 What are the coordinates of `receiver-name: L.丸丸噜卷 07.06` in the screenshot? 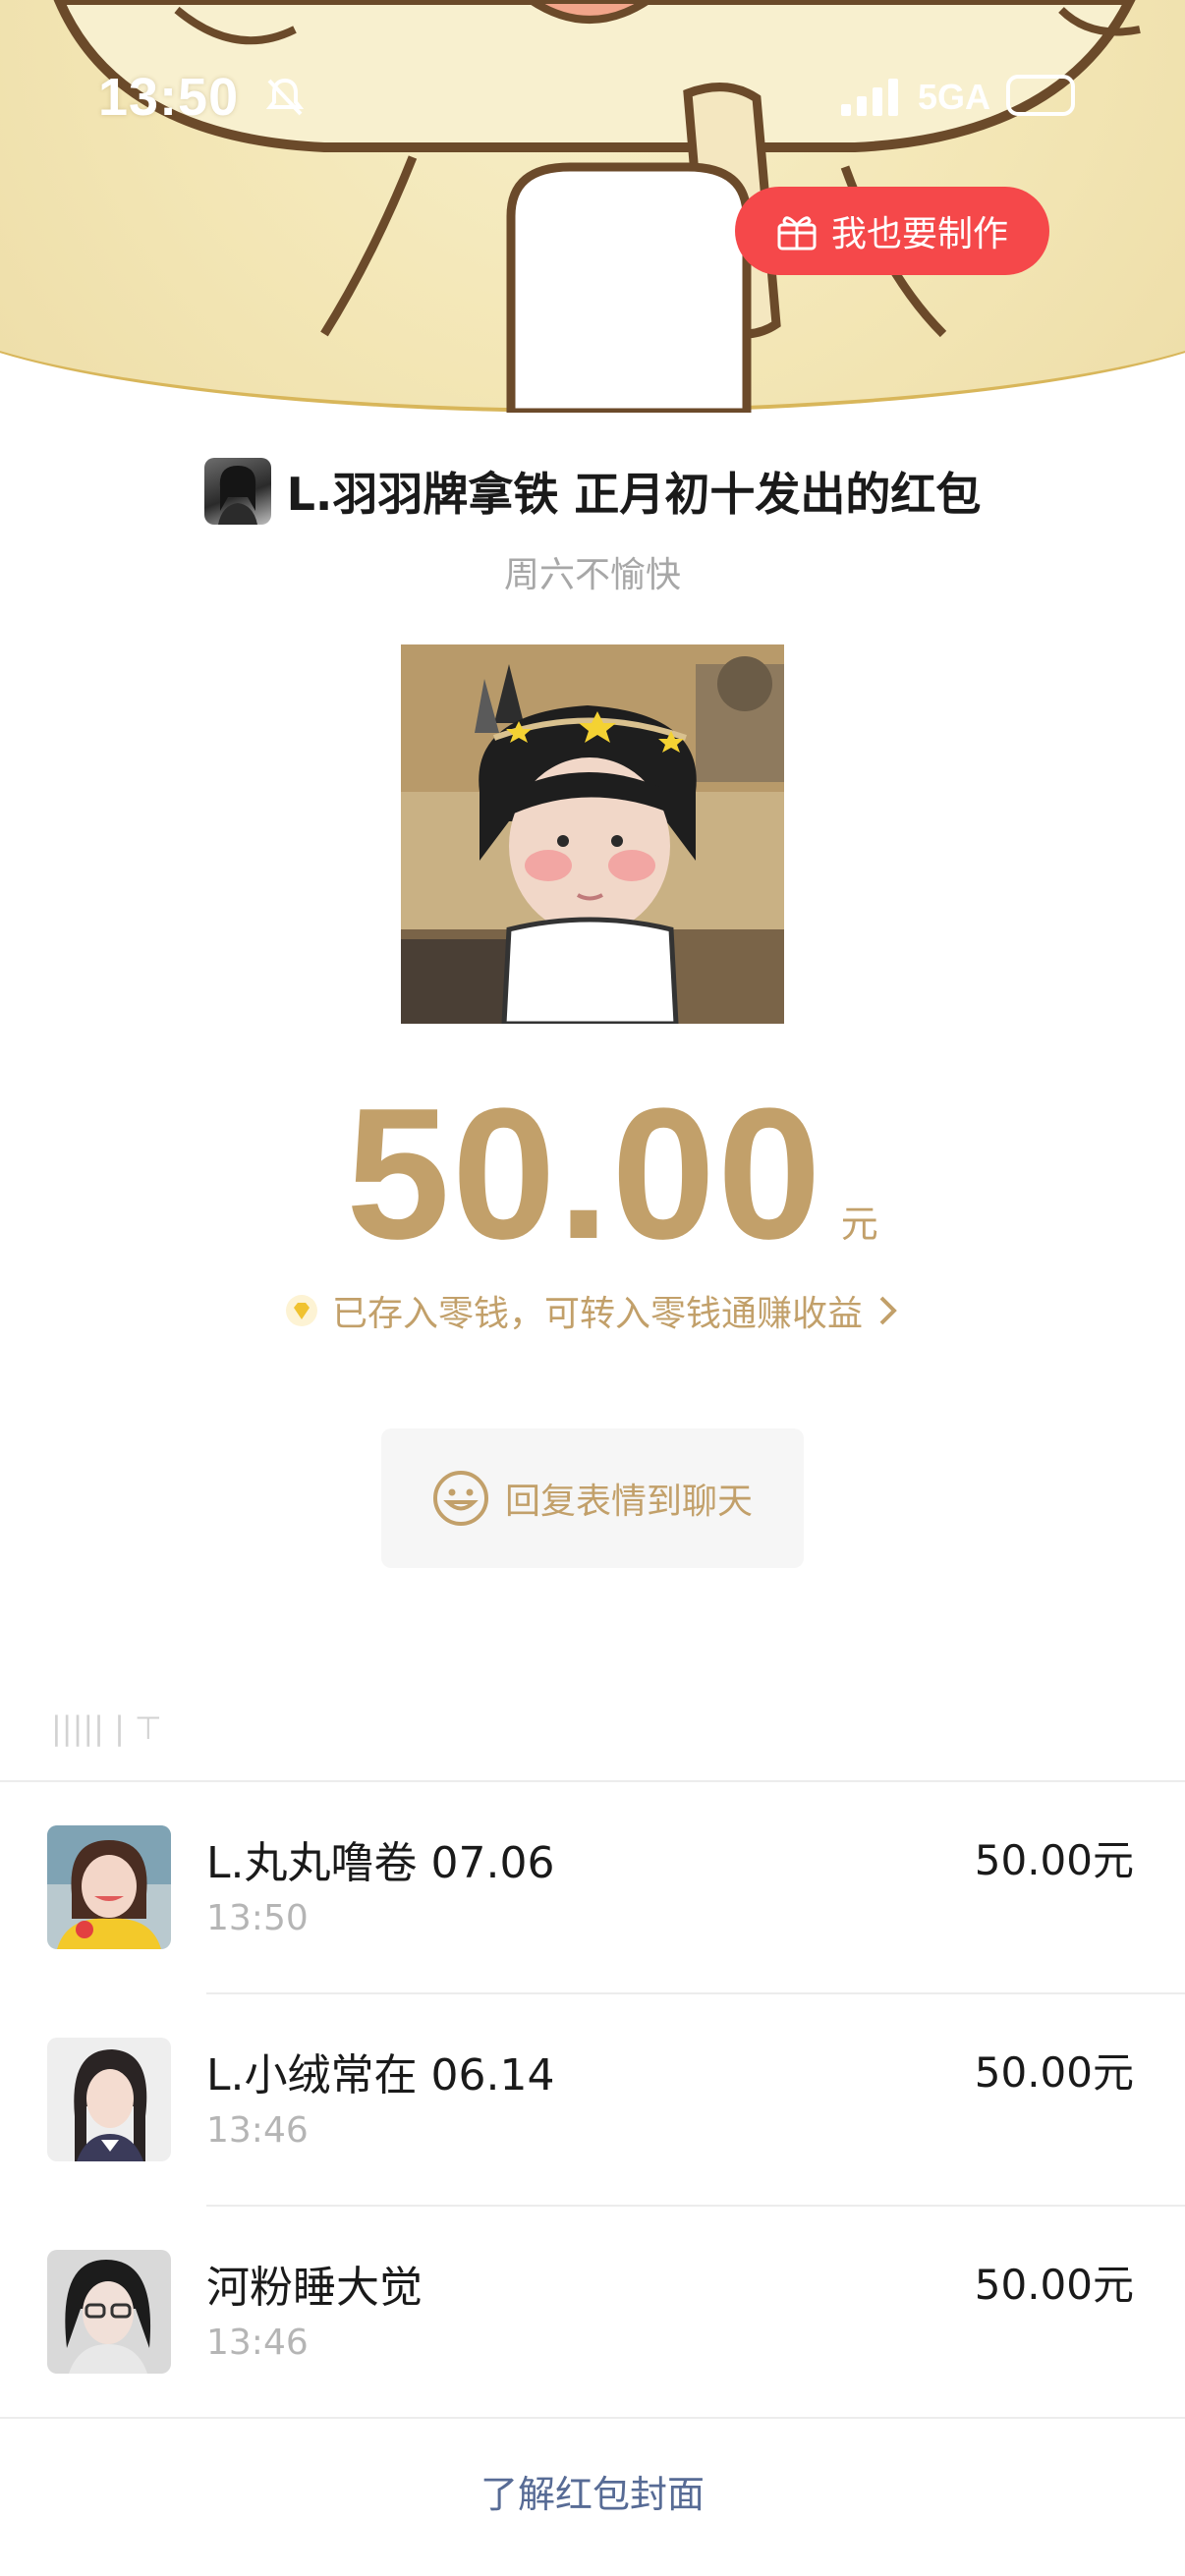 It's located at (381, 1863).